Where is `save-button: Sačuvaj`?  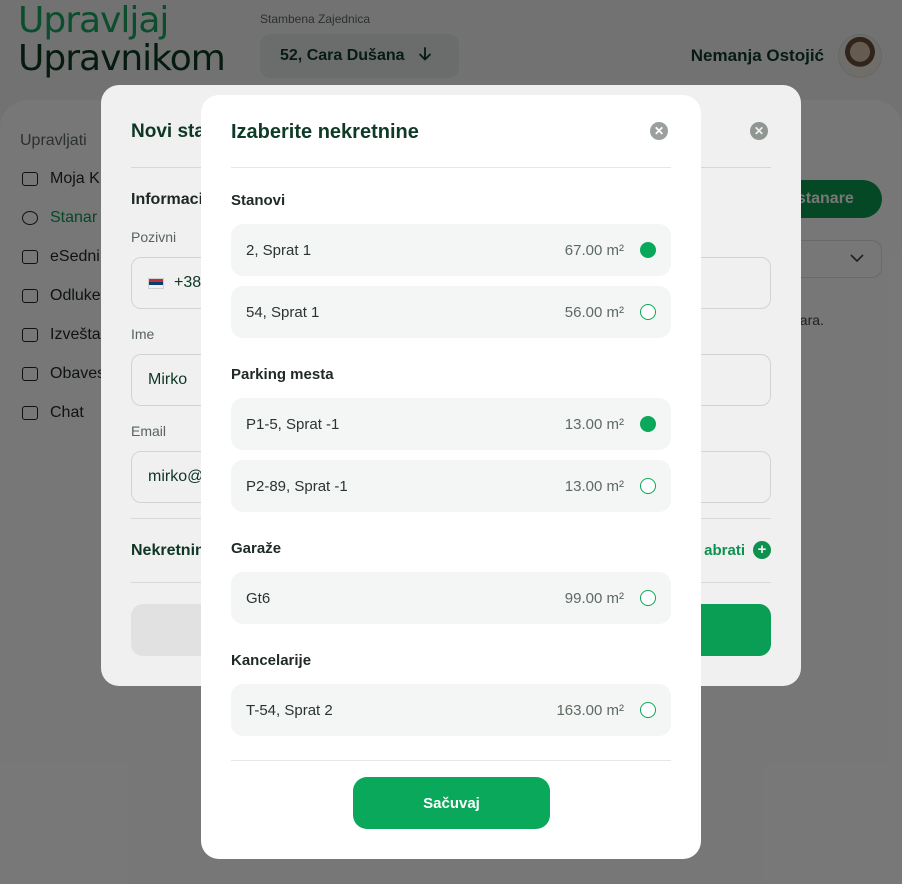 save-button: Sačuvaj is located at coordinates (451, 803).